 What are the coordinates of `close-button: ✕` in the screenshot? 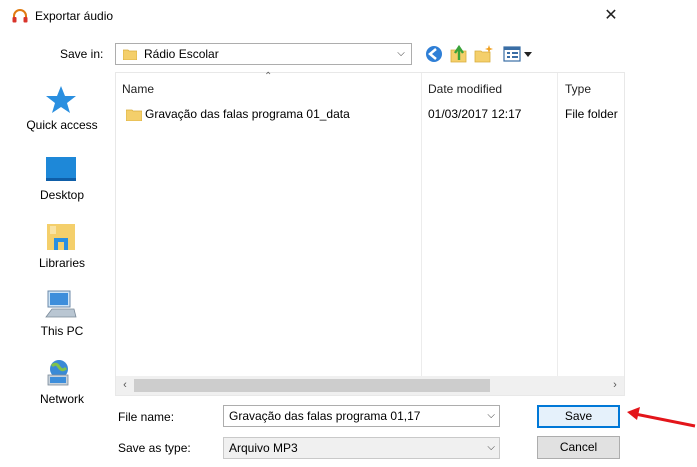 It's located at (611, 16).